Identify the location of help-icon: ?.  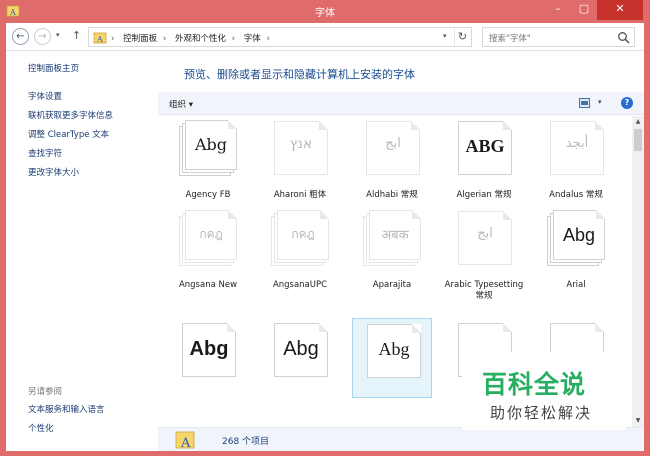
(627, 103).